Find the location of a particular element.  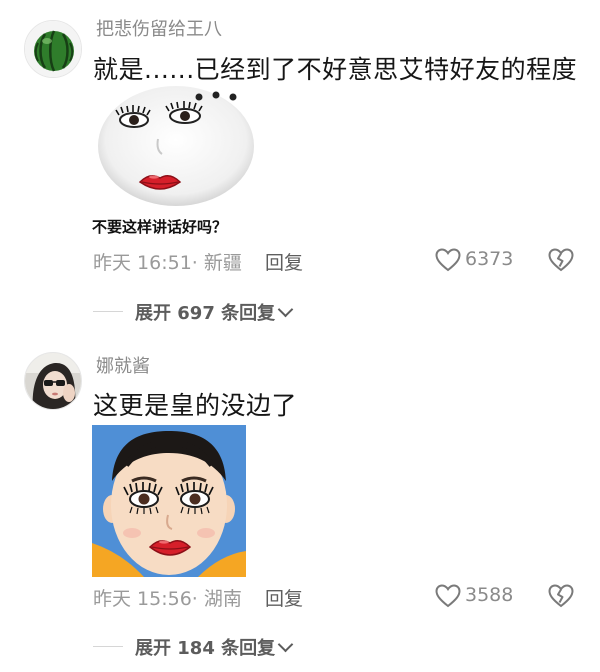

comment-meta: 昨天 16:51· 新疆 回复 6373 is located at coordinates (340, 260).